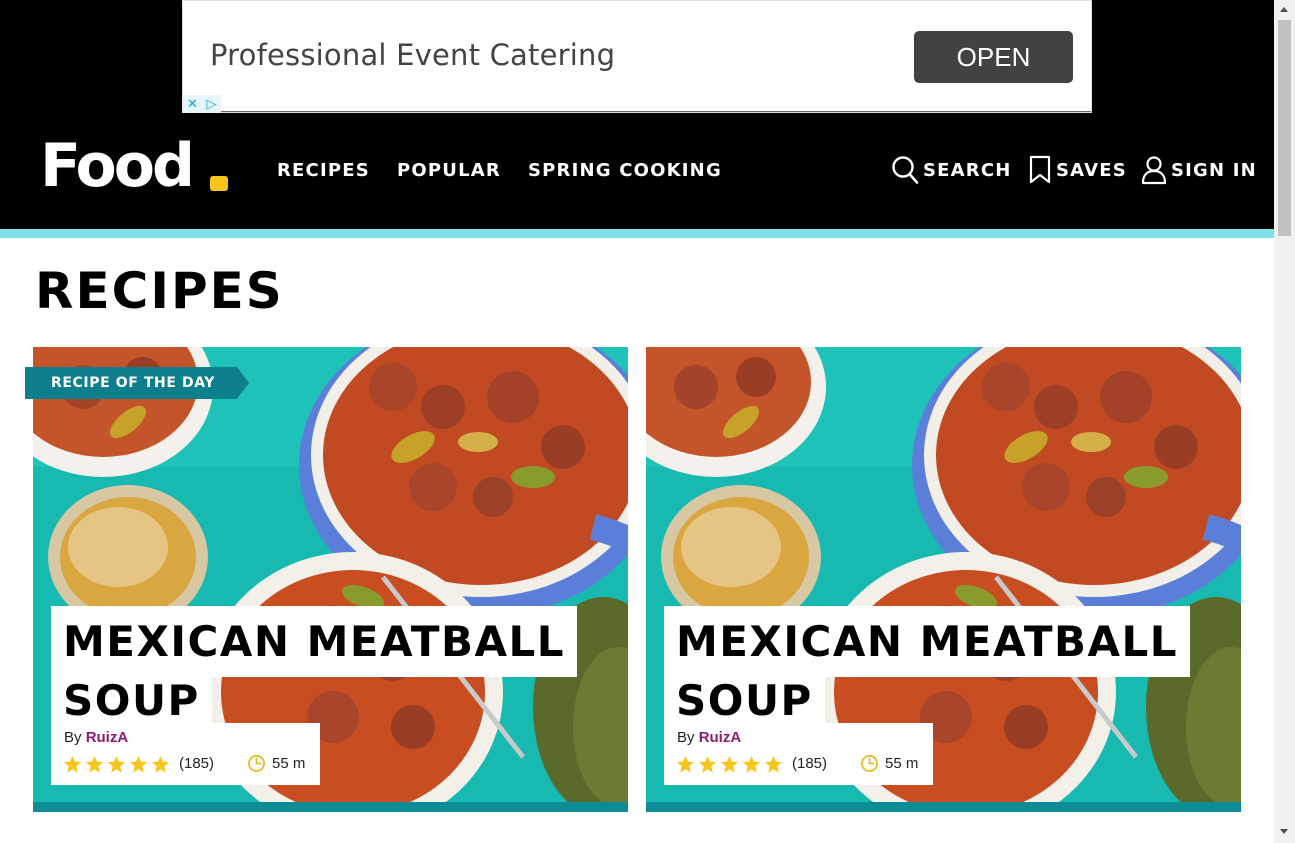 This screenshot has width=1295, height=843. I want to click on page-title: RECIPES, so click(159, 291).